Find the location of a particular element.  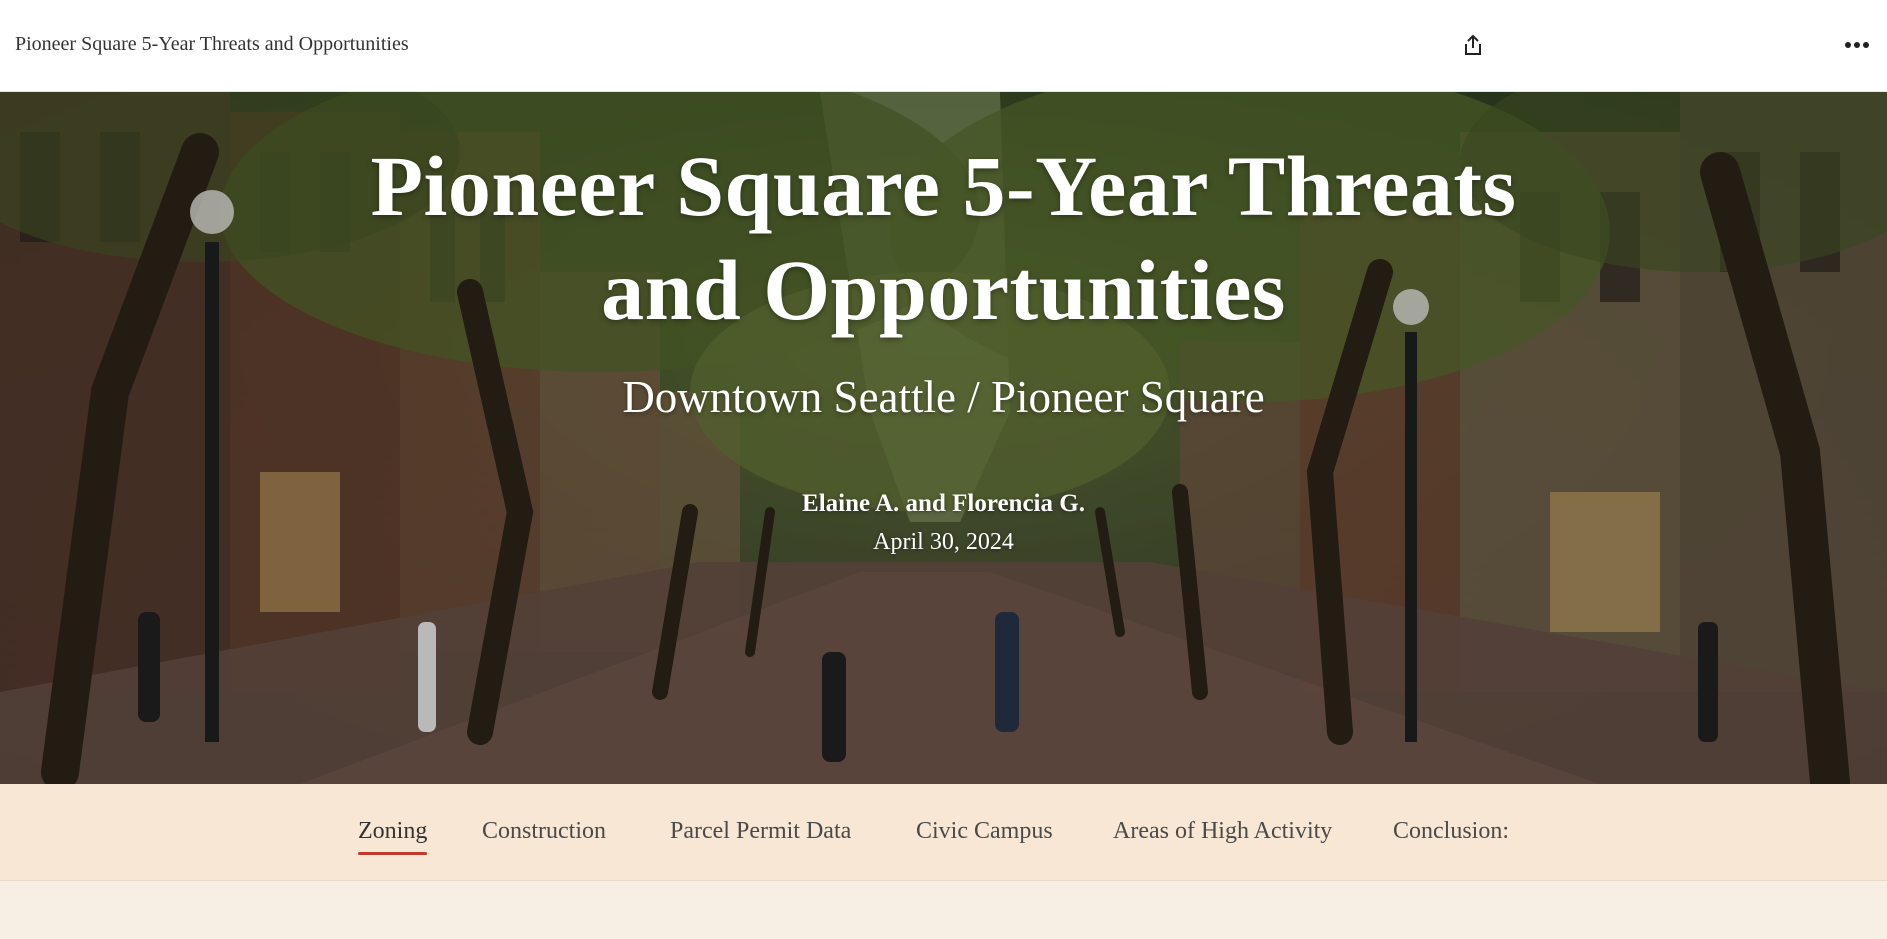

nav-item-construction: Construction is located at coordinates (544, 838).